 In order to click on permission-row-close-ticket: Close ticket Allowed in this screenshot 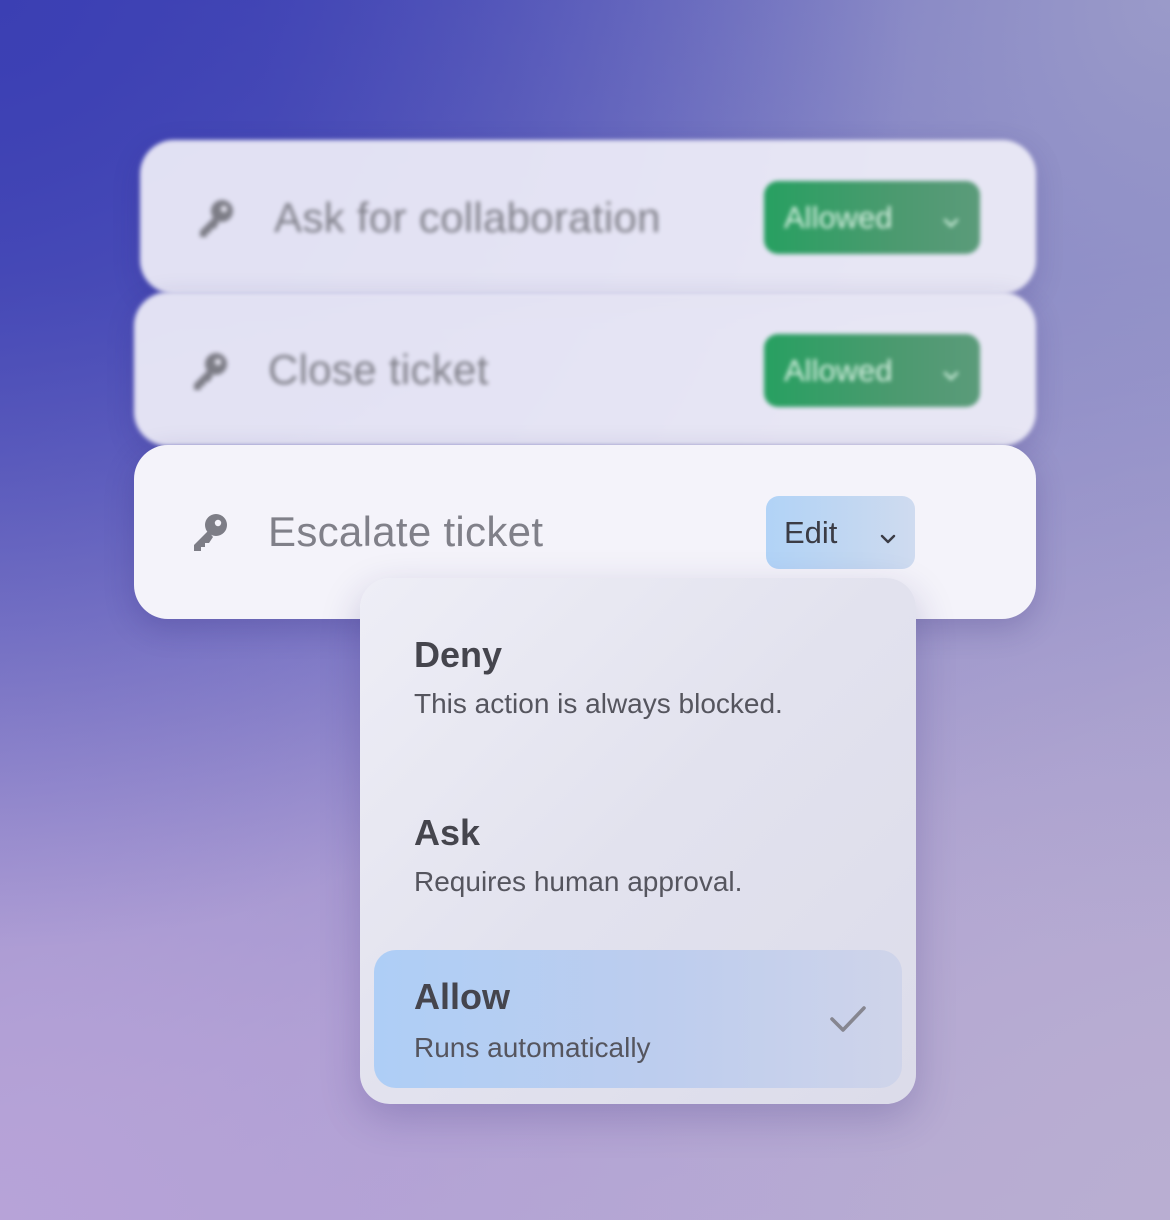, I will do `click(585, 369)`.